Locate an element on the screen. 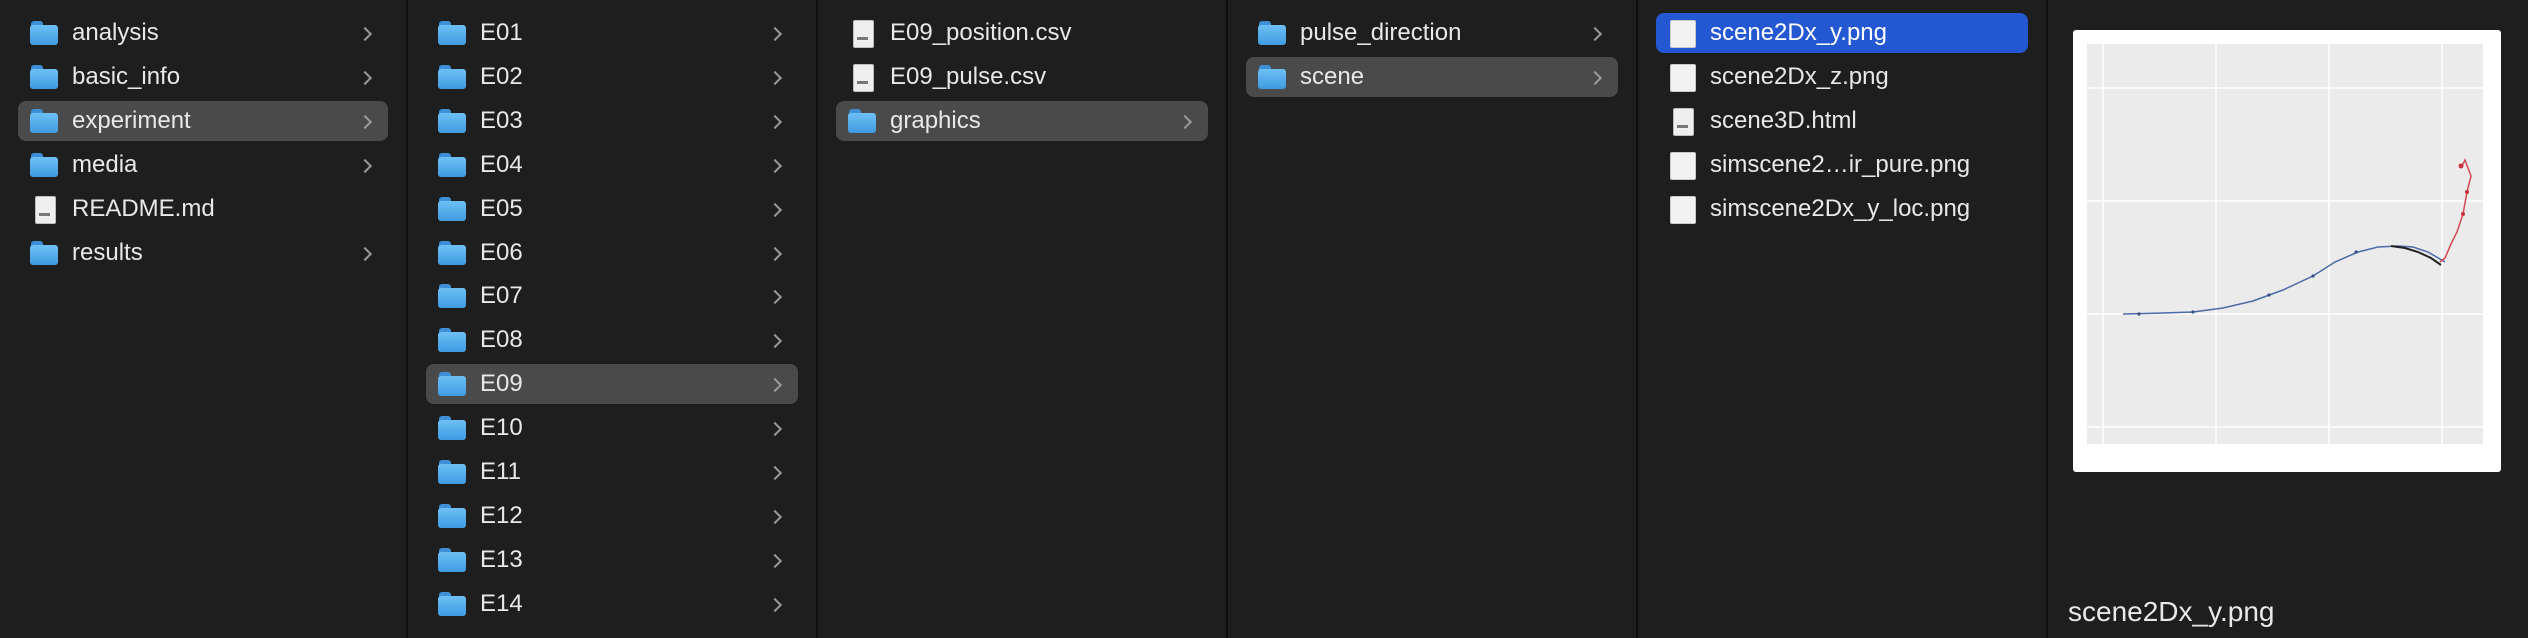 This screenshot has height=638, width=2528. document-icon is located at coordinates (1682, 121).